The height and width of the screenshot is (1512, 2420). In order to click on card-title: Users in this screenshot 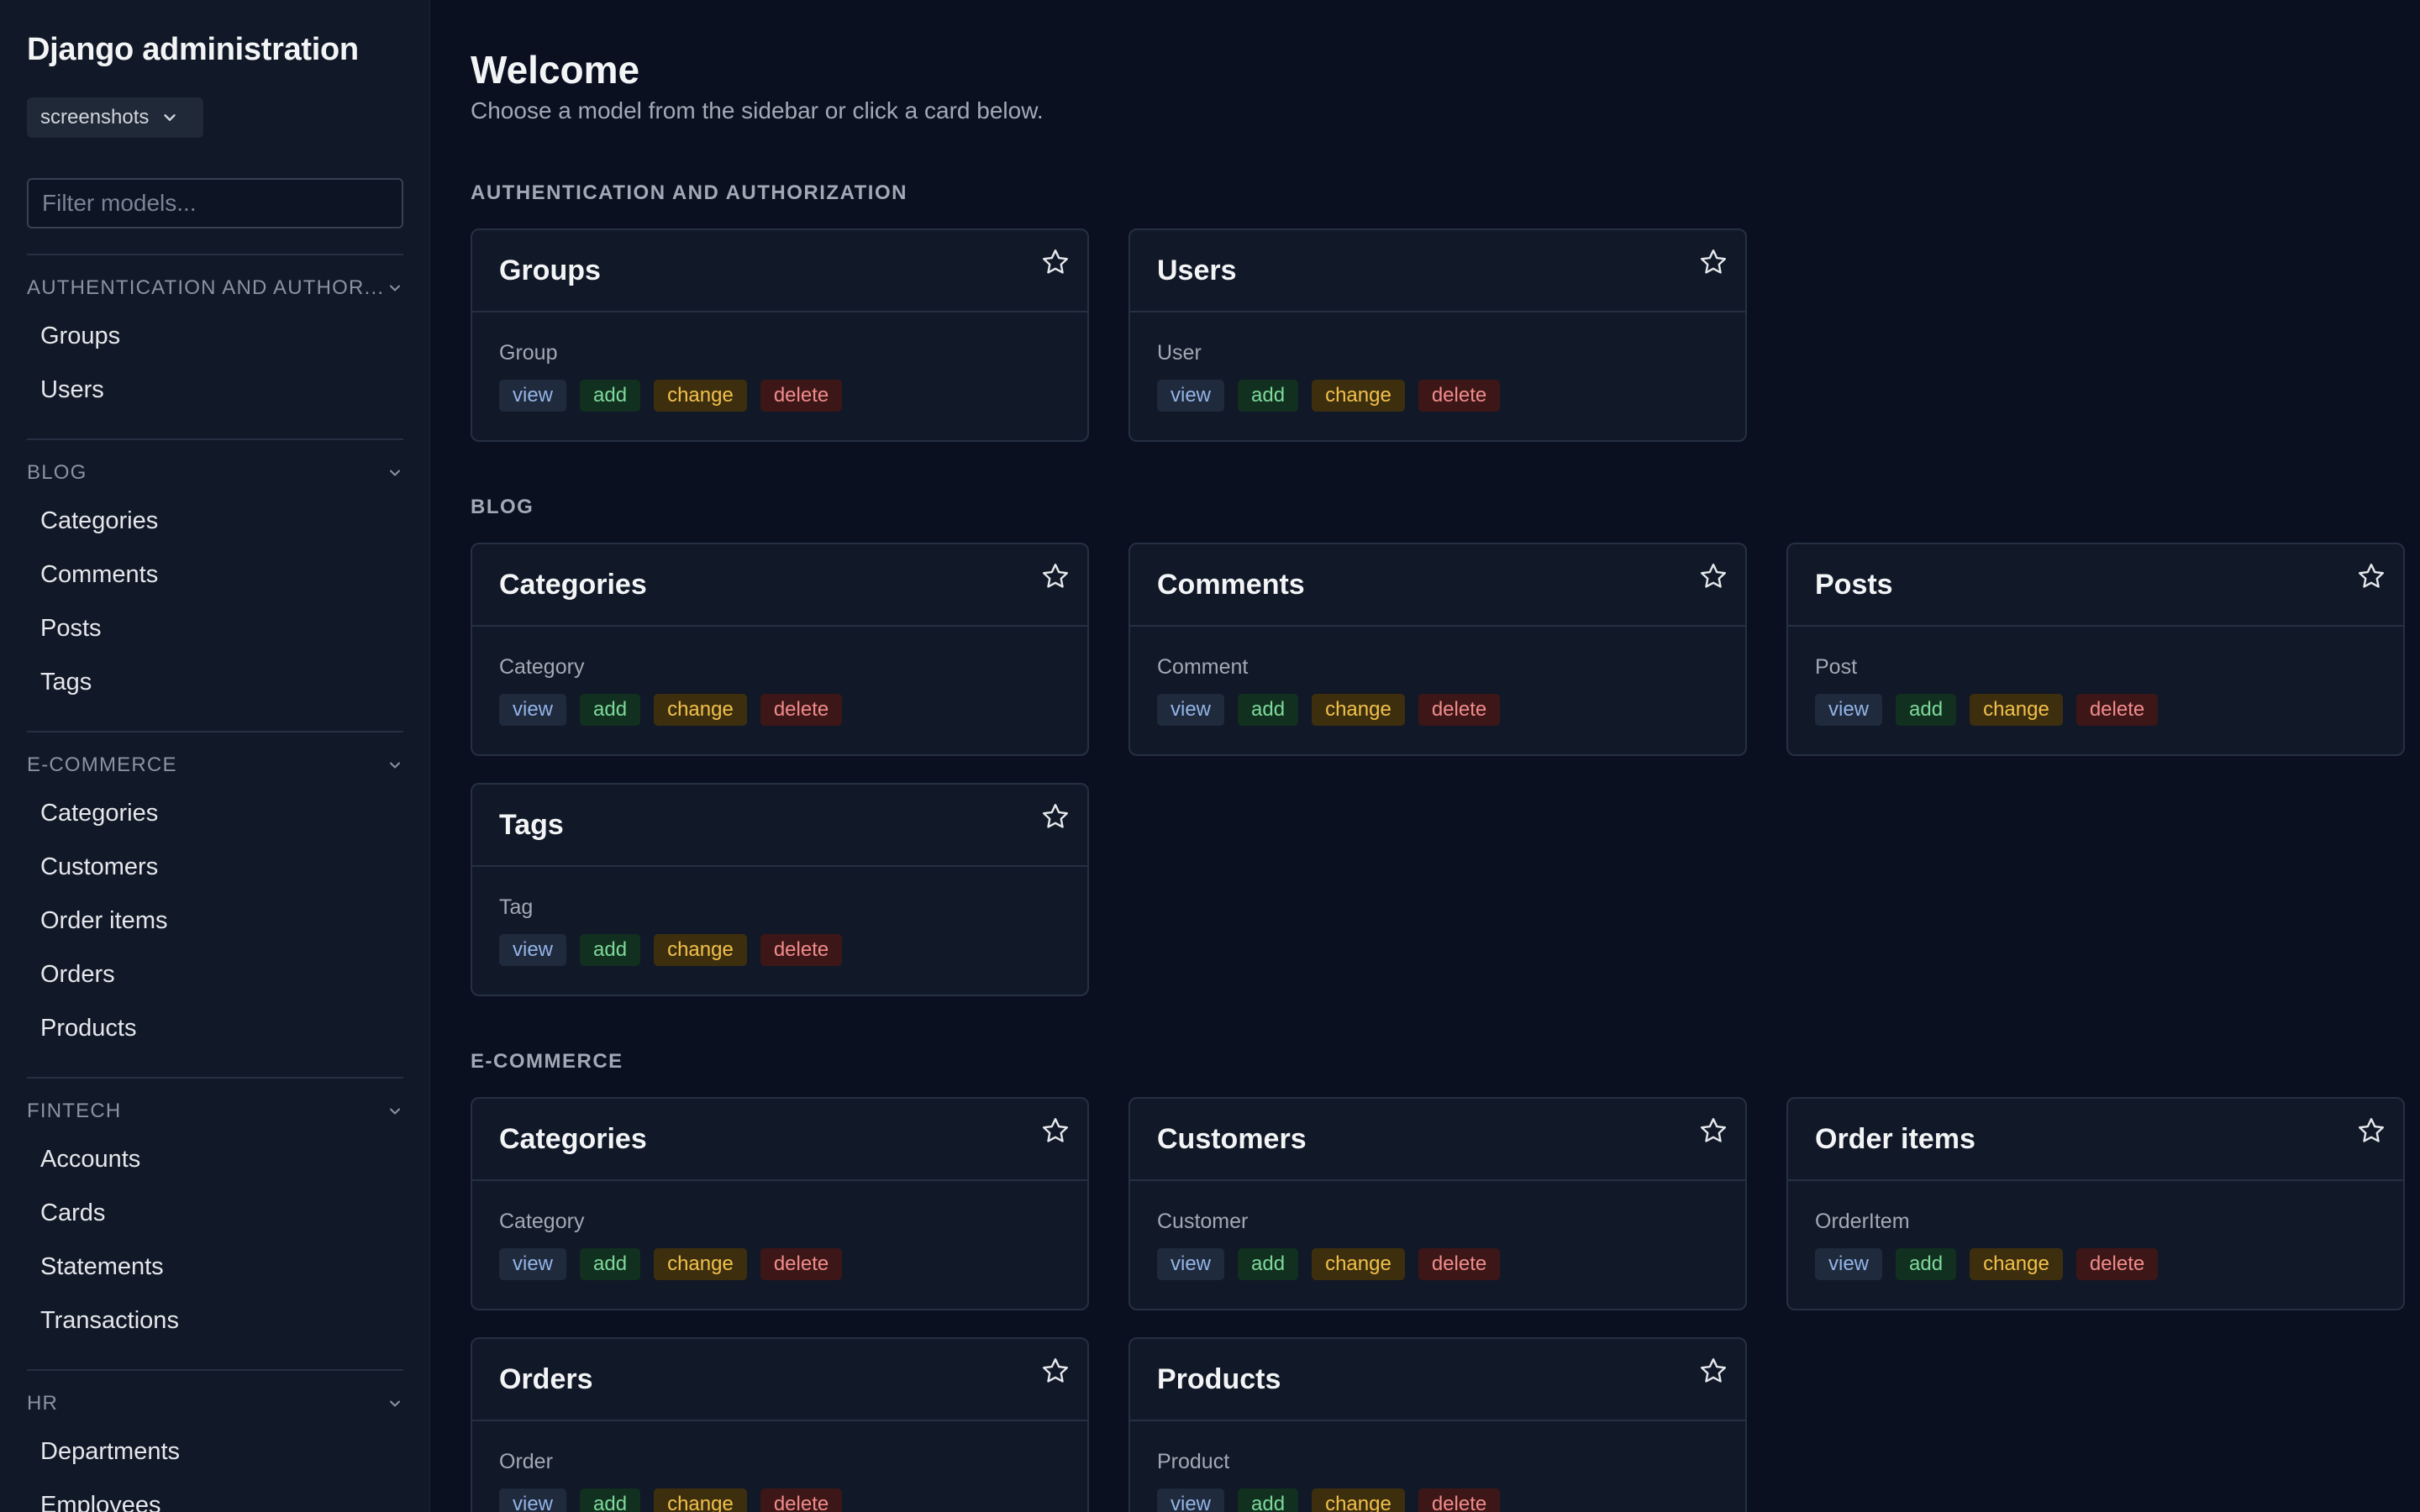, I will do `click(1197, 271)`.